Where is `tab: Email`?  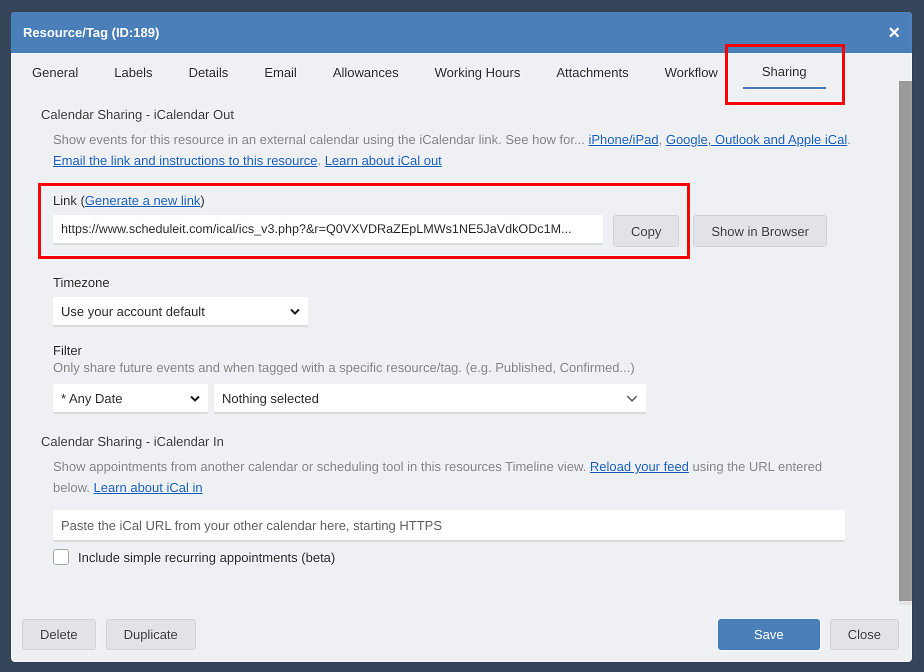
tab: Email is located at coordinates (280, 73).